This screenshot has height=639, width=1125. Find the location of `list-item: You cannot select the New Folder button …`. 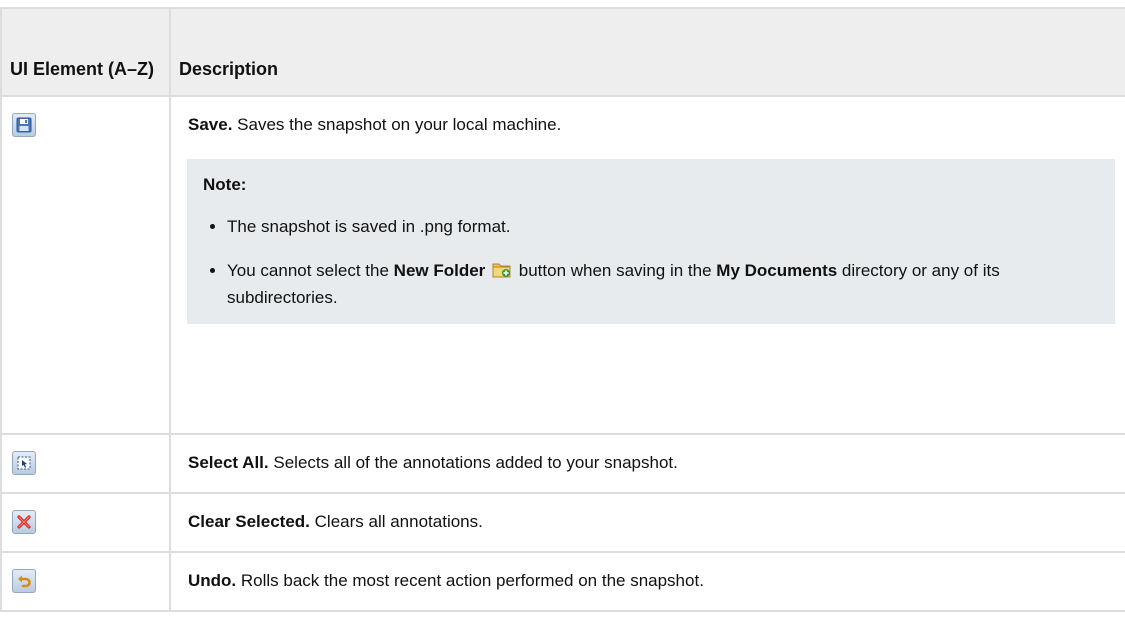

list-item: You cannot select the New Folder button … is located at coordinates (663, 284).